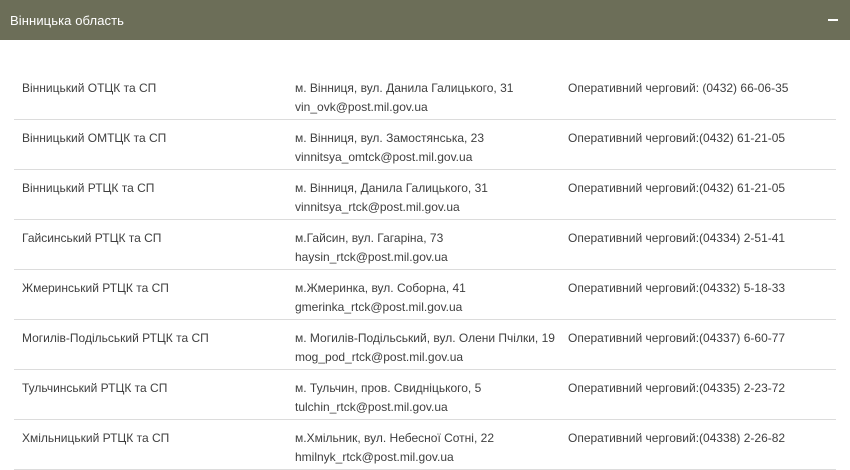  What do you see at coordinates (388, 388) in the screenshot?
I see `office-address: м. Тульчин, пров. Свидніцького, 5` at bounding box center [388, 388].